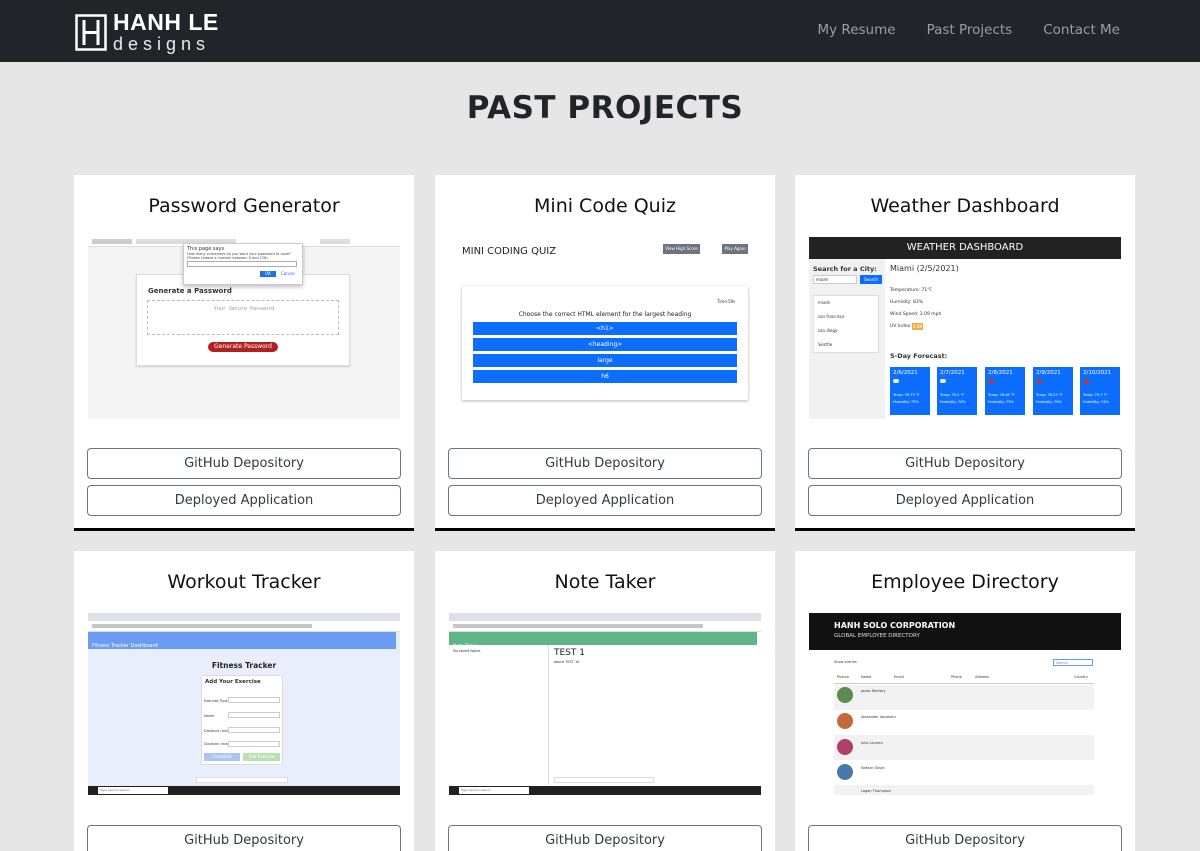 This screenshot has width=1200, height=851. I want to click on city-item: san diego, so click(828, 330).